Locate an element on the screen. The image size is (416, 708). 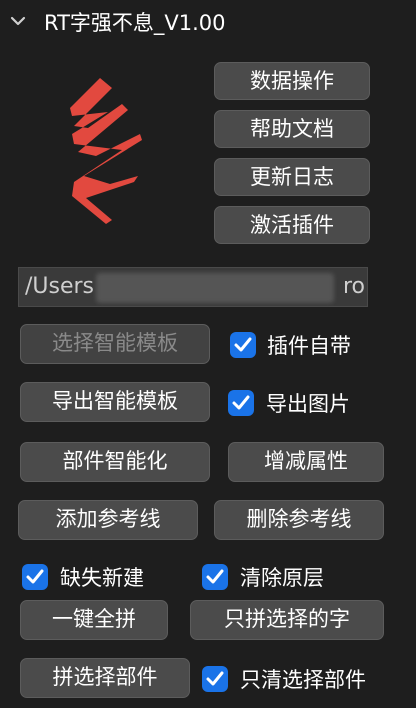
missing-new-label: 缺失新建 is located at coordinates (102, 578).